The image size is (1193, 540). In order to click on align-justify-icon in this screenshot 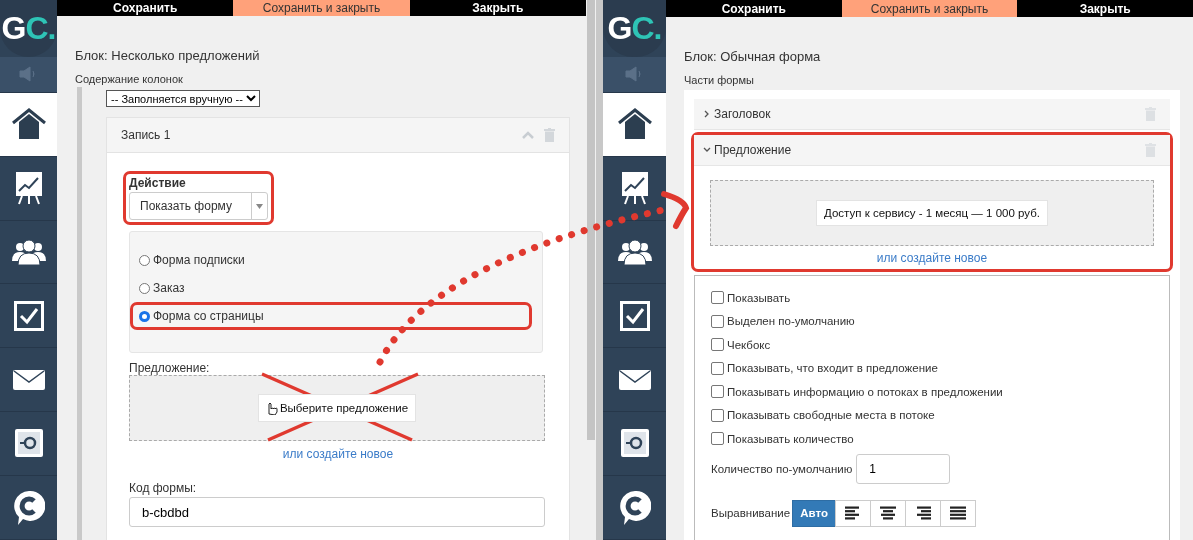, I will do `click(958, 513)`.